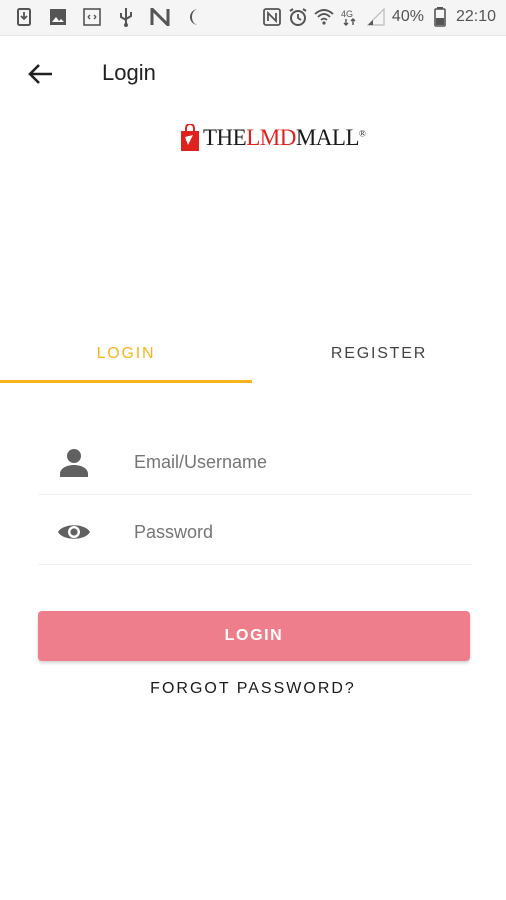 This screenshot has width=506, height=900. Describe the element at coordinates (362, 133) in the screenshot. I see `logo-mark: ®` at that location.